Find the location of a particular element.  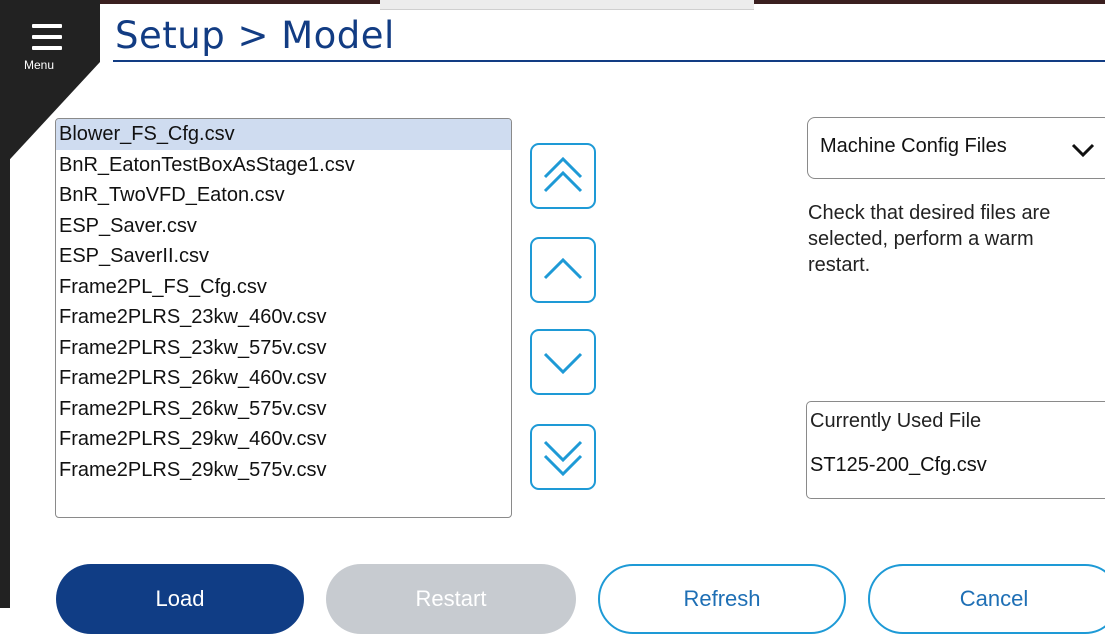

current-file-label: Currently Used File is located at coordinates (896, 421).